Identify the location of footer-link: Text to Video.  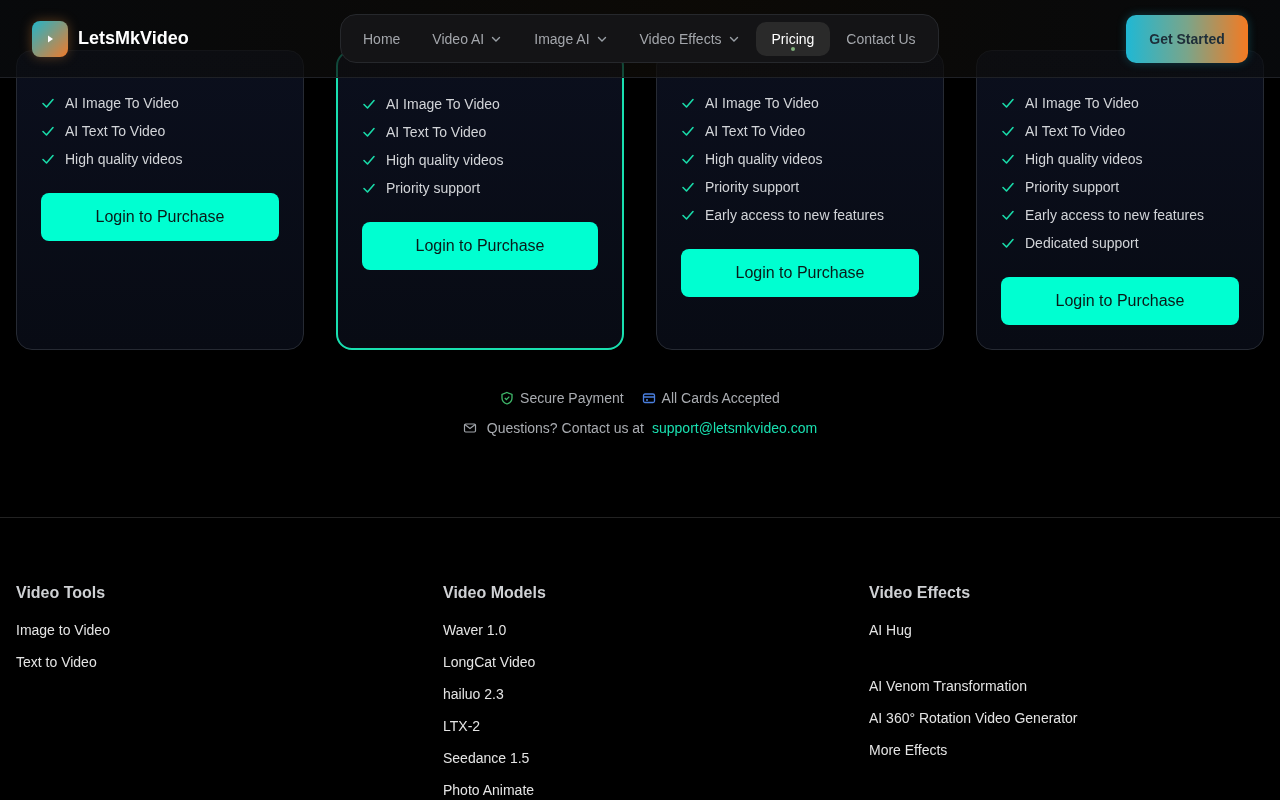
(56, 668).